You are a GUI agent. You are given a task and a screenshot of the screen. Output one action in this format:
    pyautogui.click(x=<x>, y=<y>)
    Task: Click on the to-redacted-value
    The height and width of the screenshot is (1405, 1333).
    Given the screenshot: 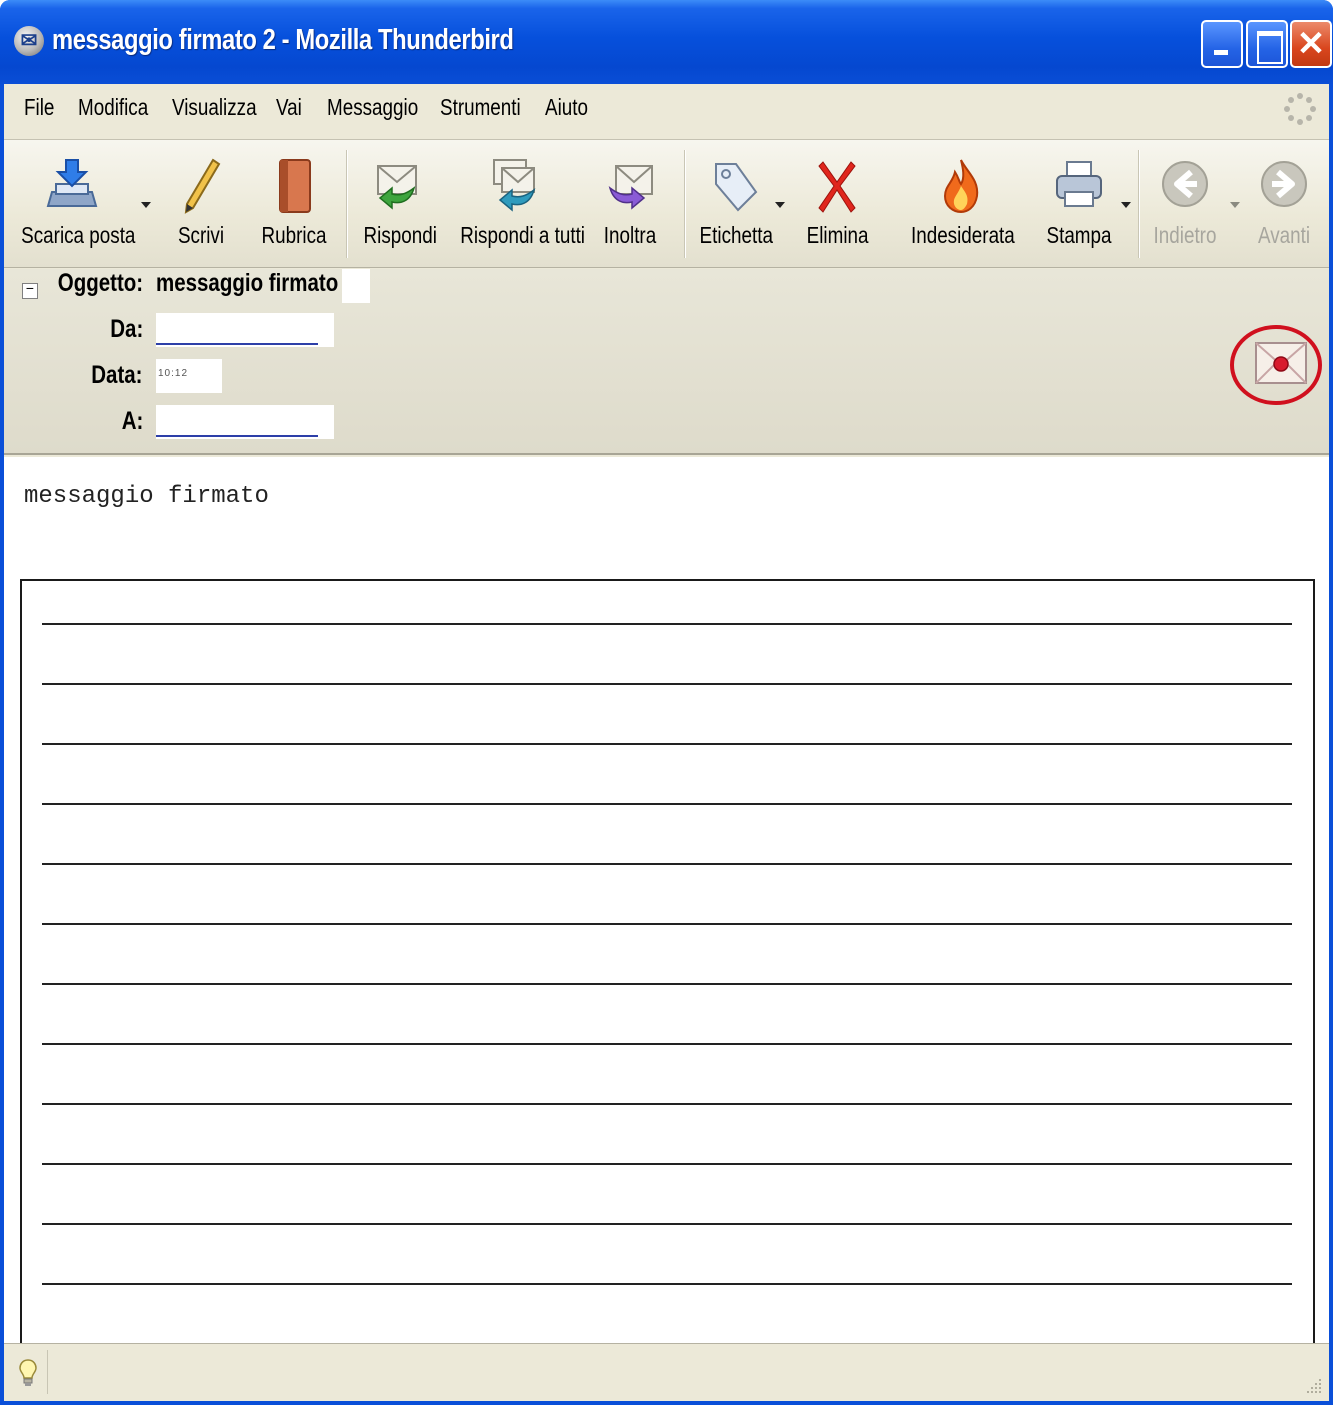 What is the action you would take?
    pyautogui.click(x=245, y=422)
    